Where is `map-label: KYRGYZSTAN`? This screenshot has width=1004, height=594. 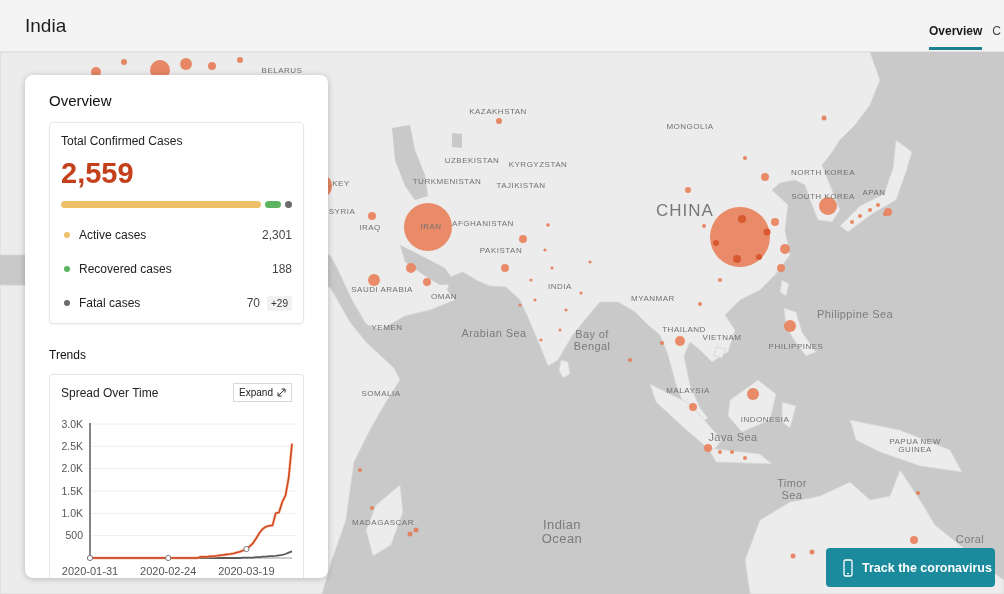
map-label: KYRGYZSTAN is located at coordinates (538, 165).